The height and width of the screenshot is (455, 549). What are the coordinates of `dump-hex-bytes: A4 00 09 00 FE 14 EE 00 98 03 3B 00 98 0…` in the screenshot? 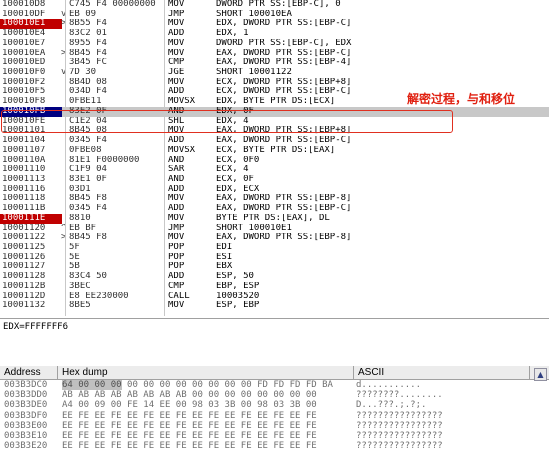 It's located at (189, 405).